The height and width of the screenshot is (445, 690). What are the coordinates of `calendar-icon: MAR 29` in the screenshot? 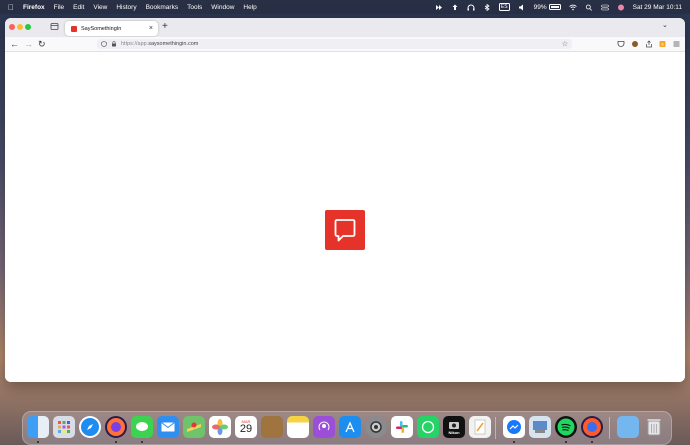 It's located at (246, 427).